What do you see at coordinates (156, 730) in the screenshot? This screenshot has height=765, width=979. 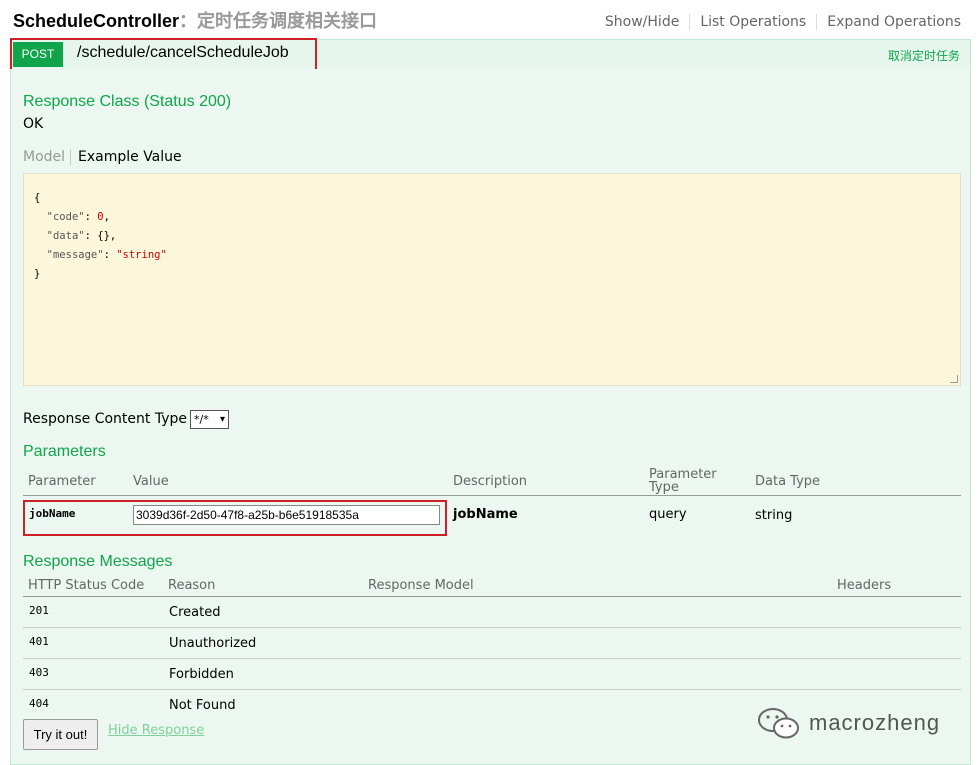 I see `hide-response-link: Hide Response` at bounding box center [156, 730].